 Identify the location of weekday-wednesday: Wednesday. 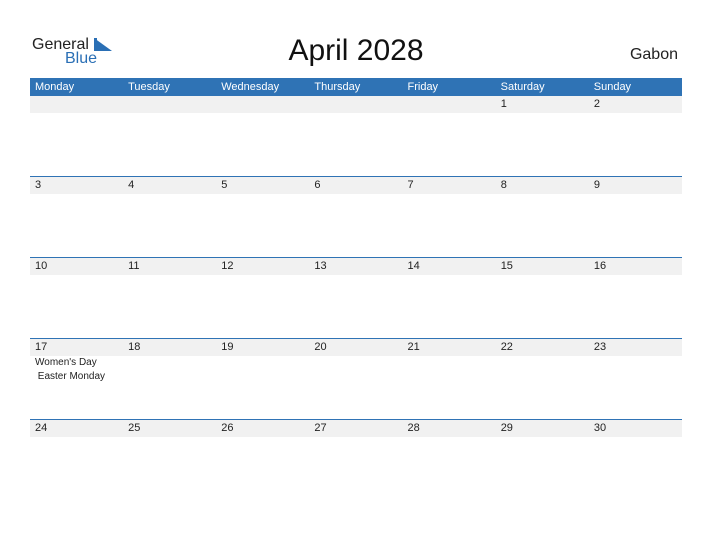
(250, 87).